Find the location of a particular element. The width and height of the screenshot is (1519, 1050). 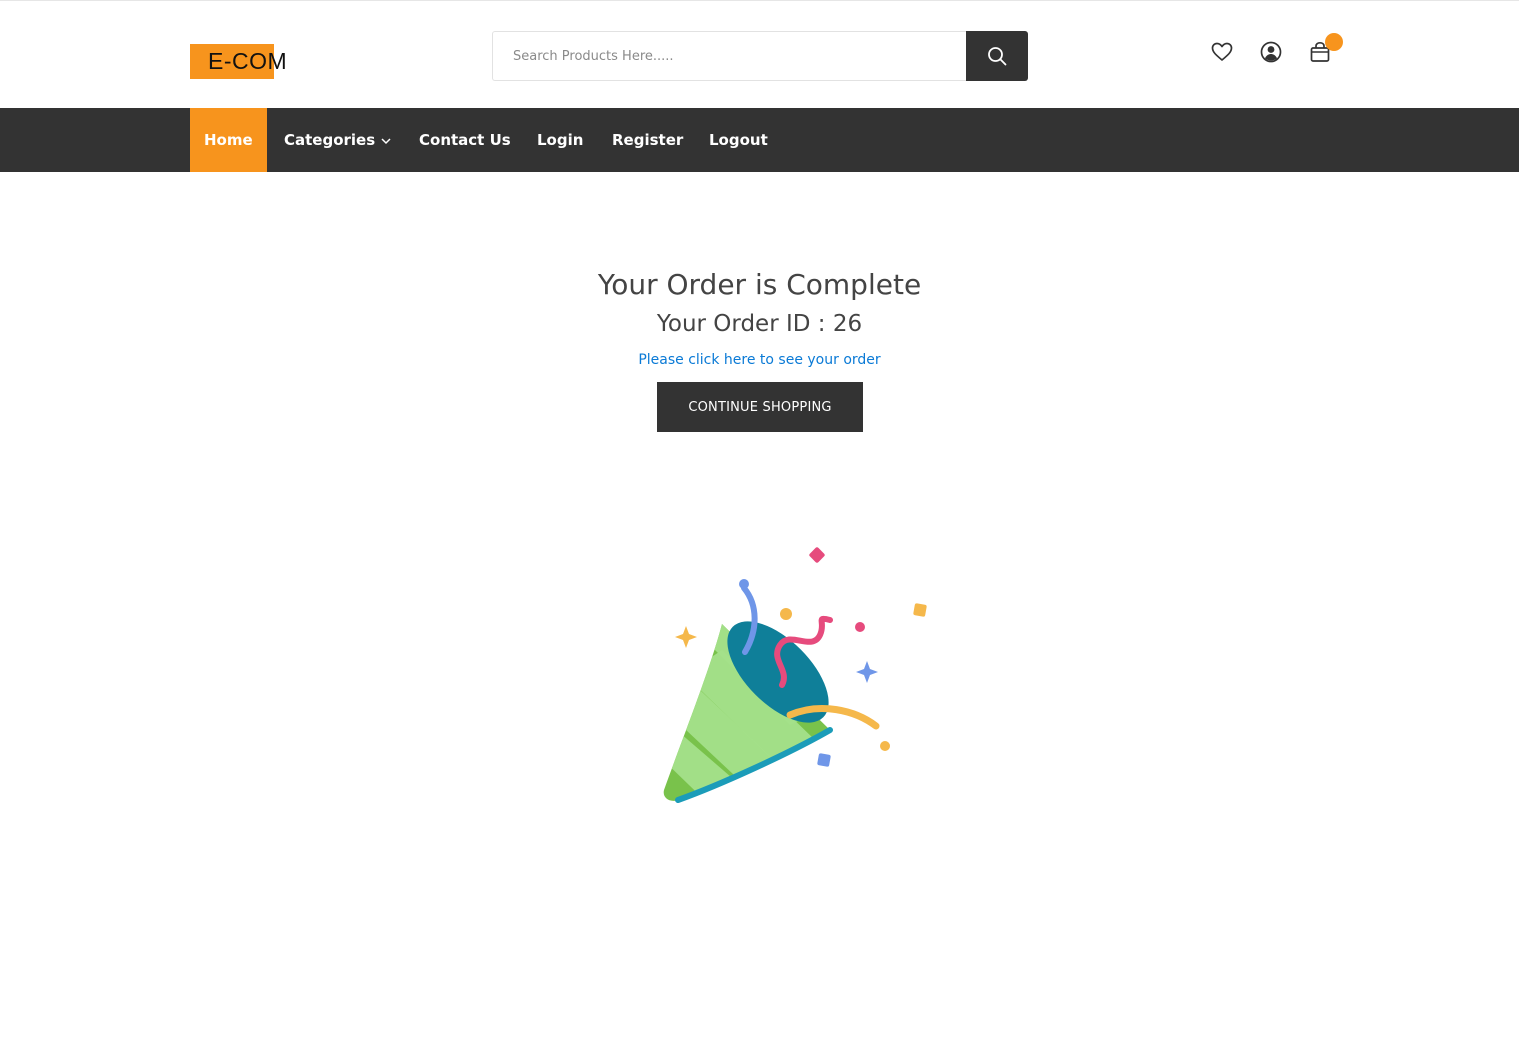

logo-text: E-COM is located at coordinates (248, 61).